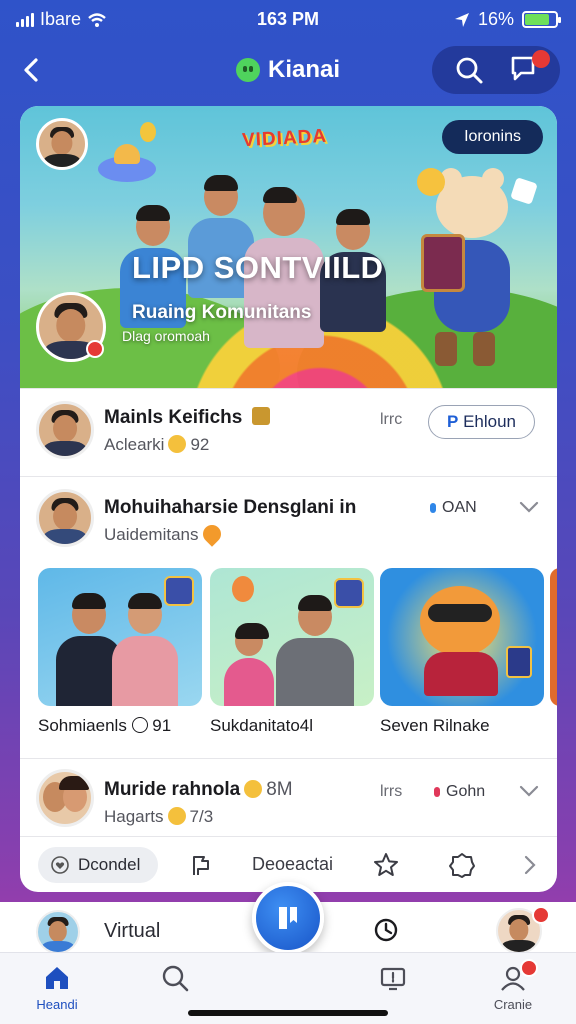 This screenshot has width=576, height=1024. Describe the element at coordinates (553, 637) in the screenshot. I see `media-card-peek` at that location.